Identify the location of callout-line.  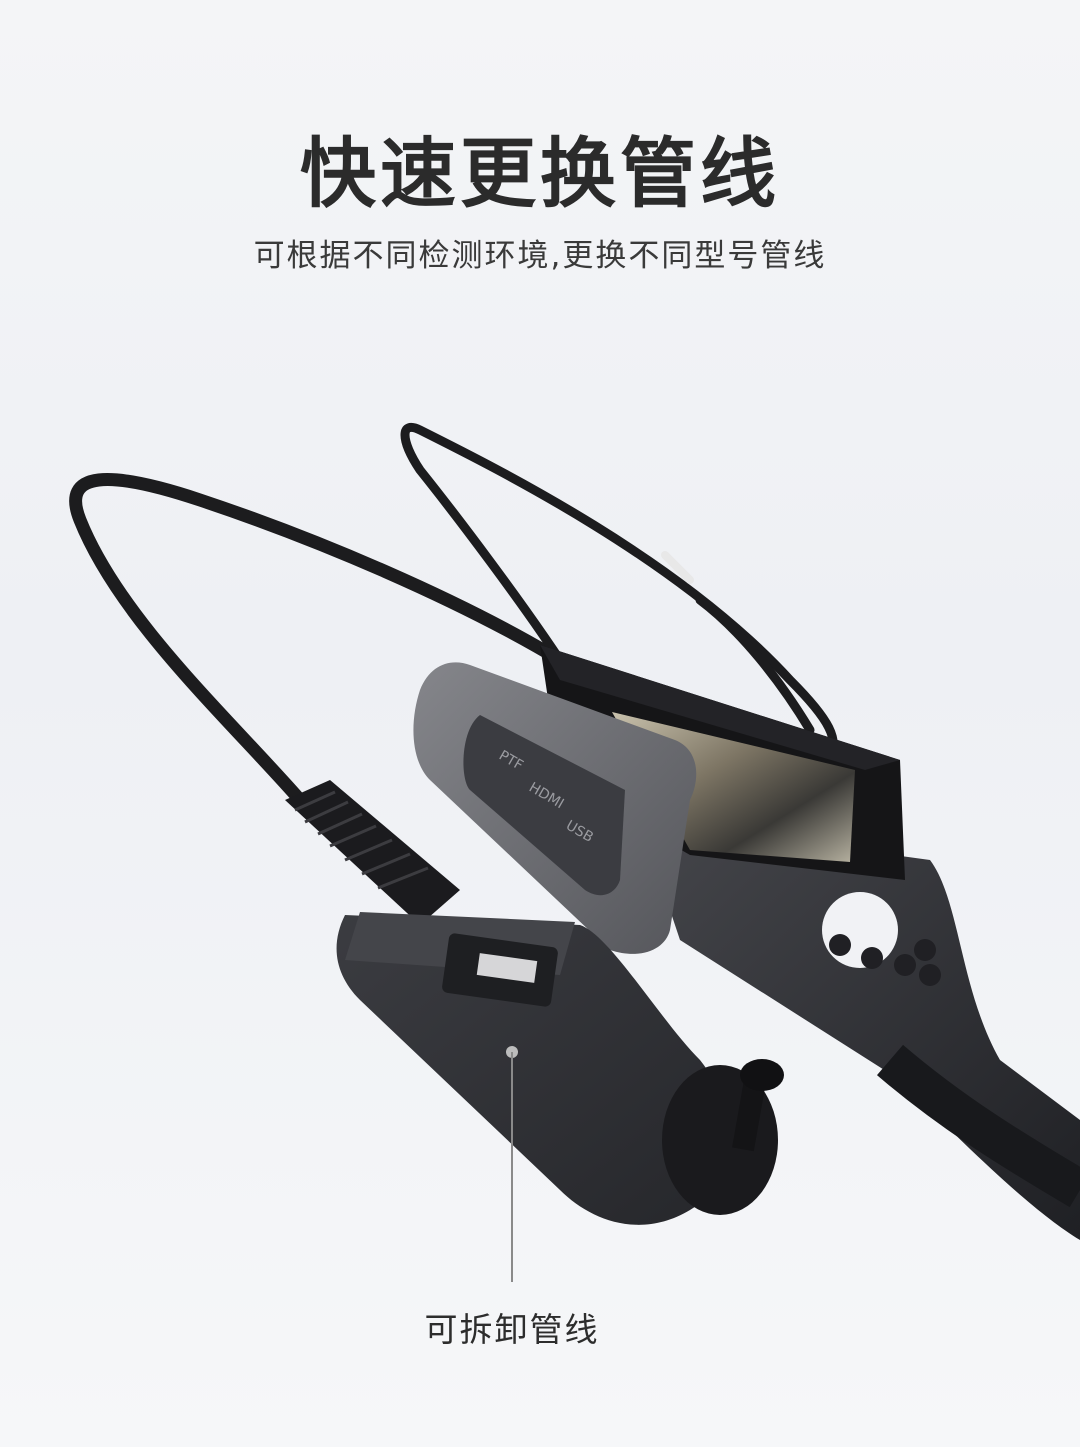
(512, 1167).